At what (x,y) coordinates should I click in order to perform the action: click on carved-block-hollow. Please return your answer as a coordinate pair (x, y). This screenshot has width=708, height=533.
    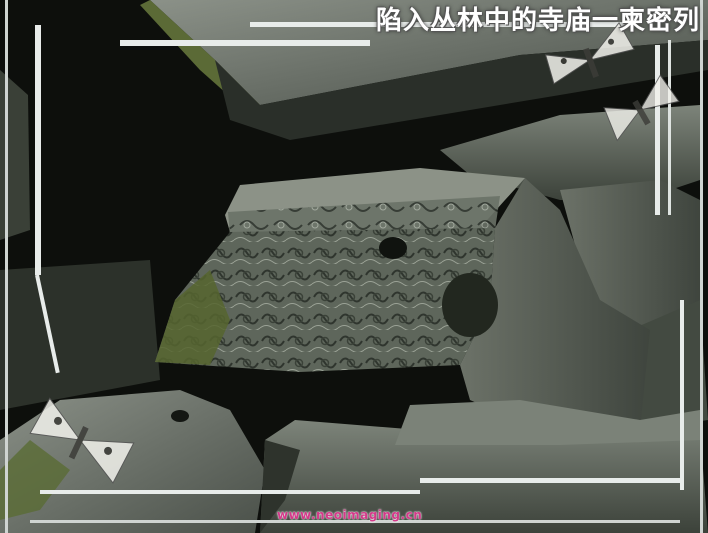
    Looking at the image, I should click on (470, 305).